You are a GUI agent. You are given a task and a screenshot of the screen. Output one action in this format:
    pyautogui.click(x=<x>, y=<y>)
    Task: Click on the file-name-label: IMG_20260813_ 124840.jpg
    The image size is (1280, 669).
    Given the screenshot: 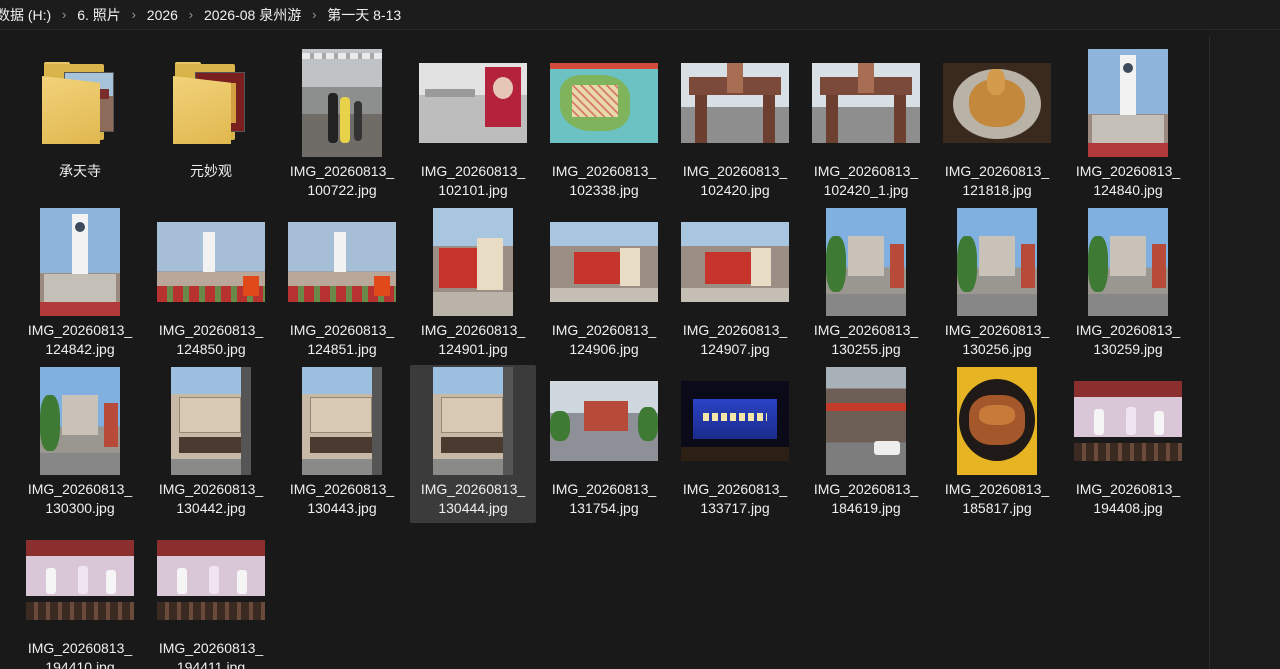 What is the action you would take?
    pyautogui.click(x=1128, y=181)
    